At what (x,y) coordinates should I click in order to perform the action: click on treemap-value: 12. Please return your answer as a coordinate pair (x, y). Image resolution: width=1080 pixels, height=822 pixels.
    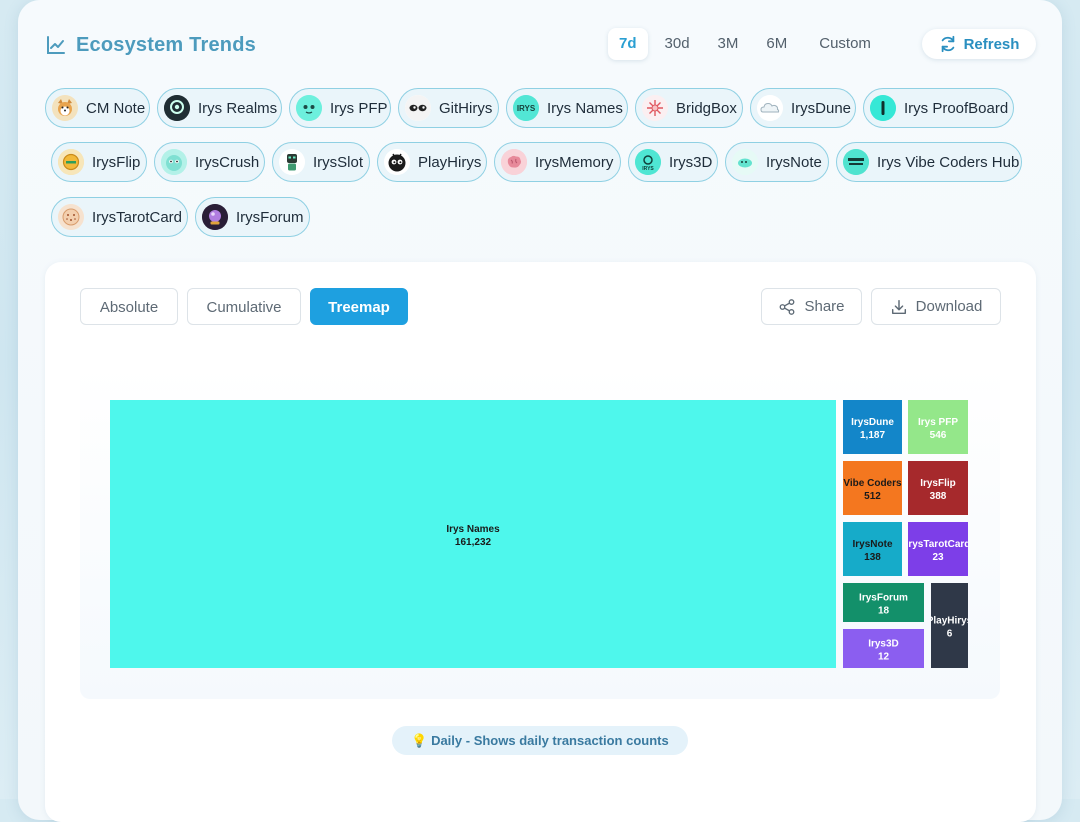
    Looking at the image, I should click on (884, 657).